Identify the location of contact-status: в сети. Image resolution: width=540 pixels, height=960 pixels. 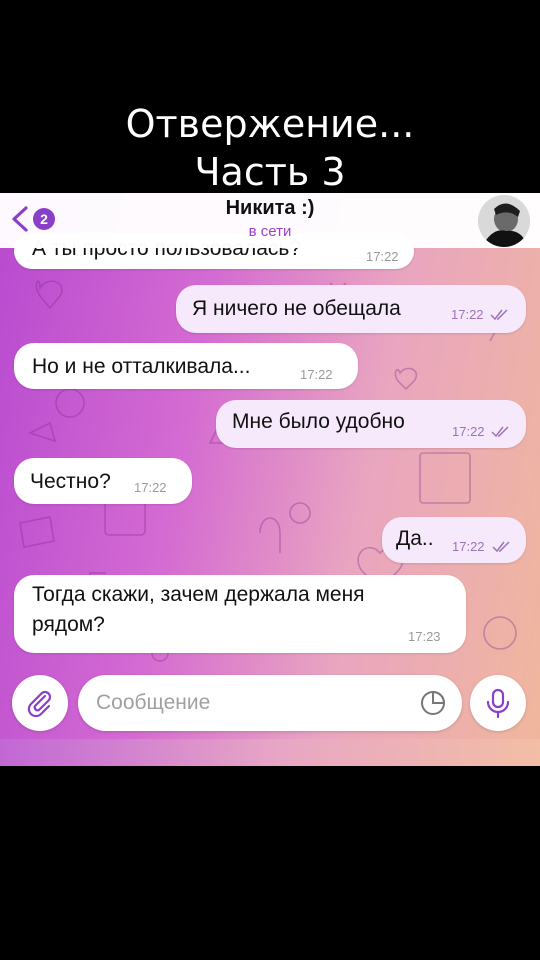
(270, 231).